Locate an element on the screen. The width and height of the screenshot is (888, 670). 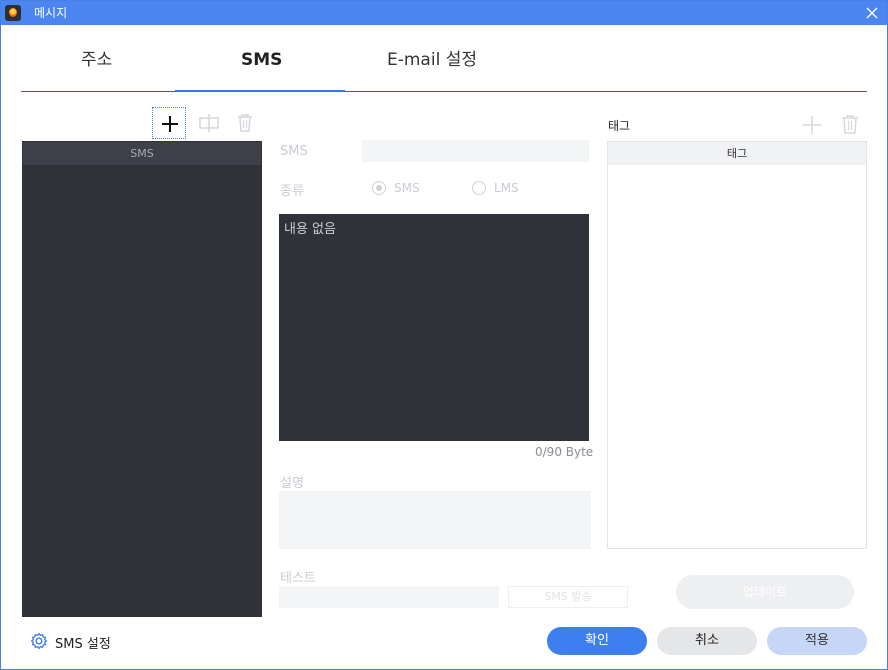
duplicate-icon is located at coordinates (208, 123).